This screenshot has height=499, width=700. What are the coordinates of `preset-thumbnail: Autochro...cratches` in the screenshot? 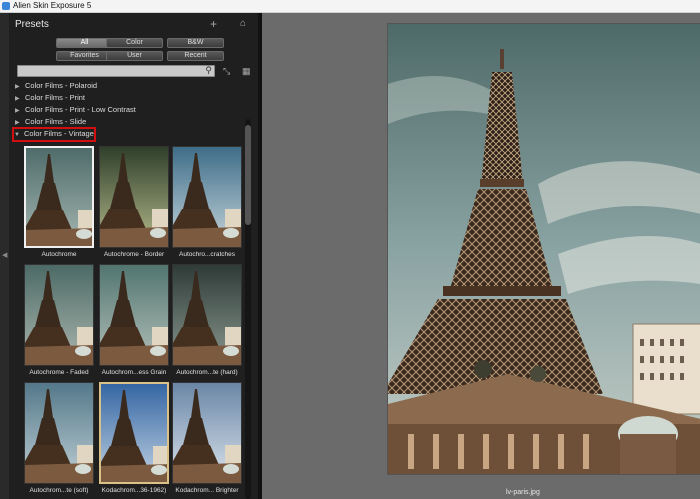 It's located at (207, 204).